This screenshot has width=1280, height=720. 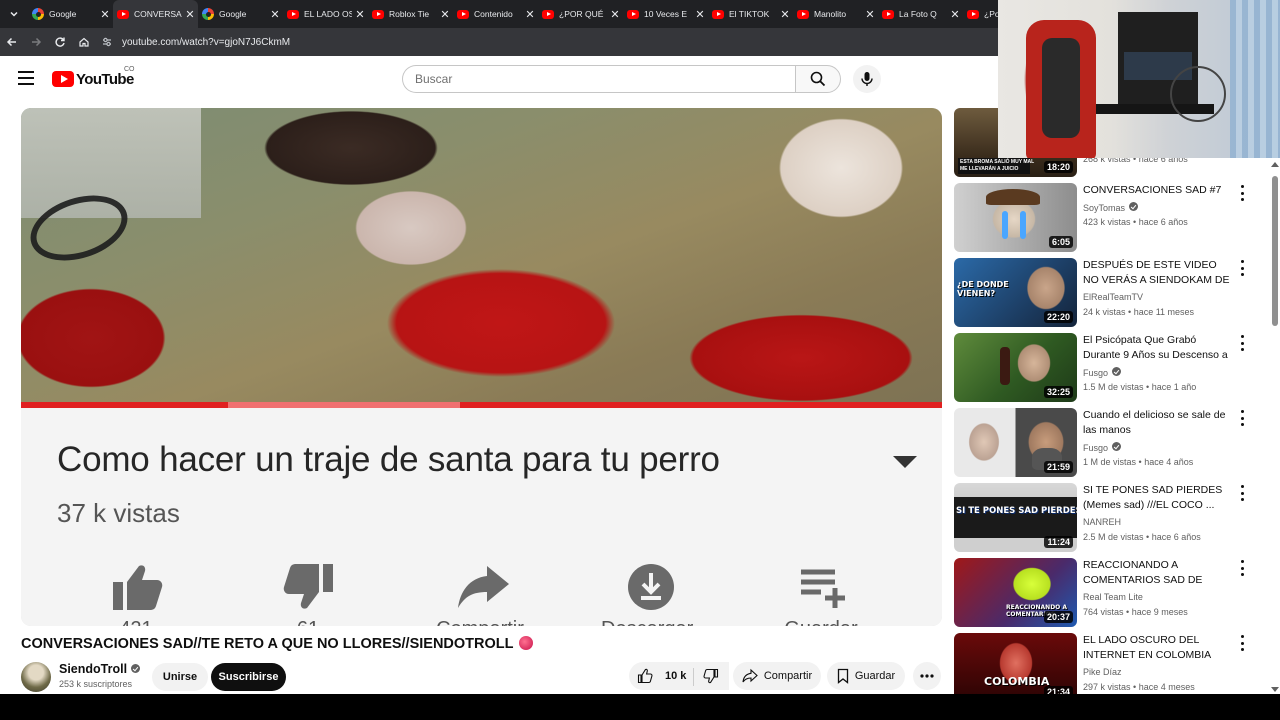 What do you see at coordinates (63, 79) in the screenshot?
I see `youtube-play-icon` at bounding box center [63, 79].